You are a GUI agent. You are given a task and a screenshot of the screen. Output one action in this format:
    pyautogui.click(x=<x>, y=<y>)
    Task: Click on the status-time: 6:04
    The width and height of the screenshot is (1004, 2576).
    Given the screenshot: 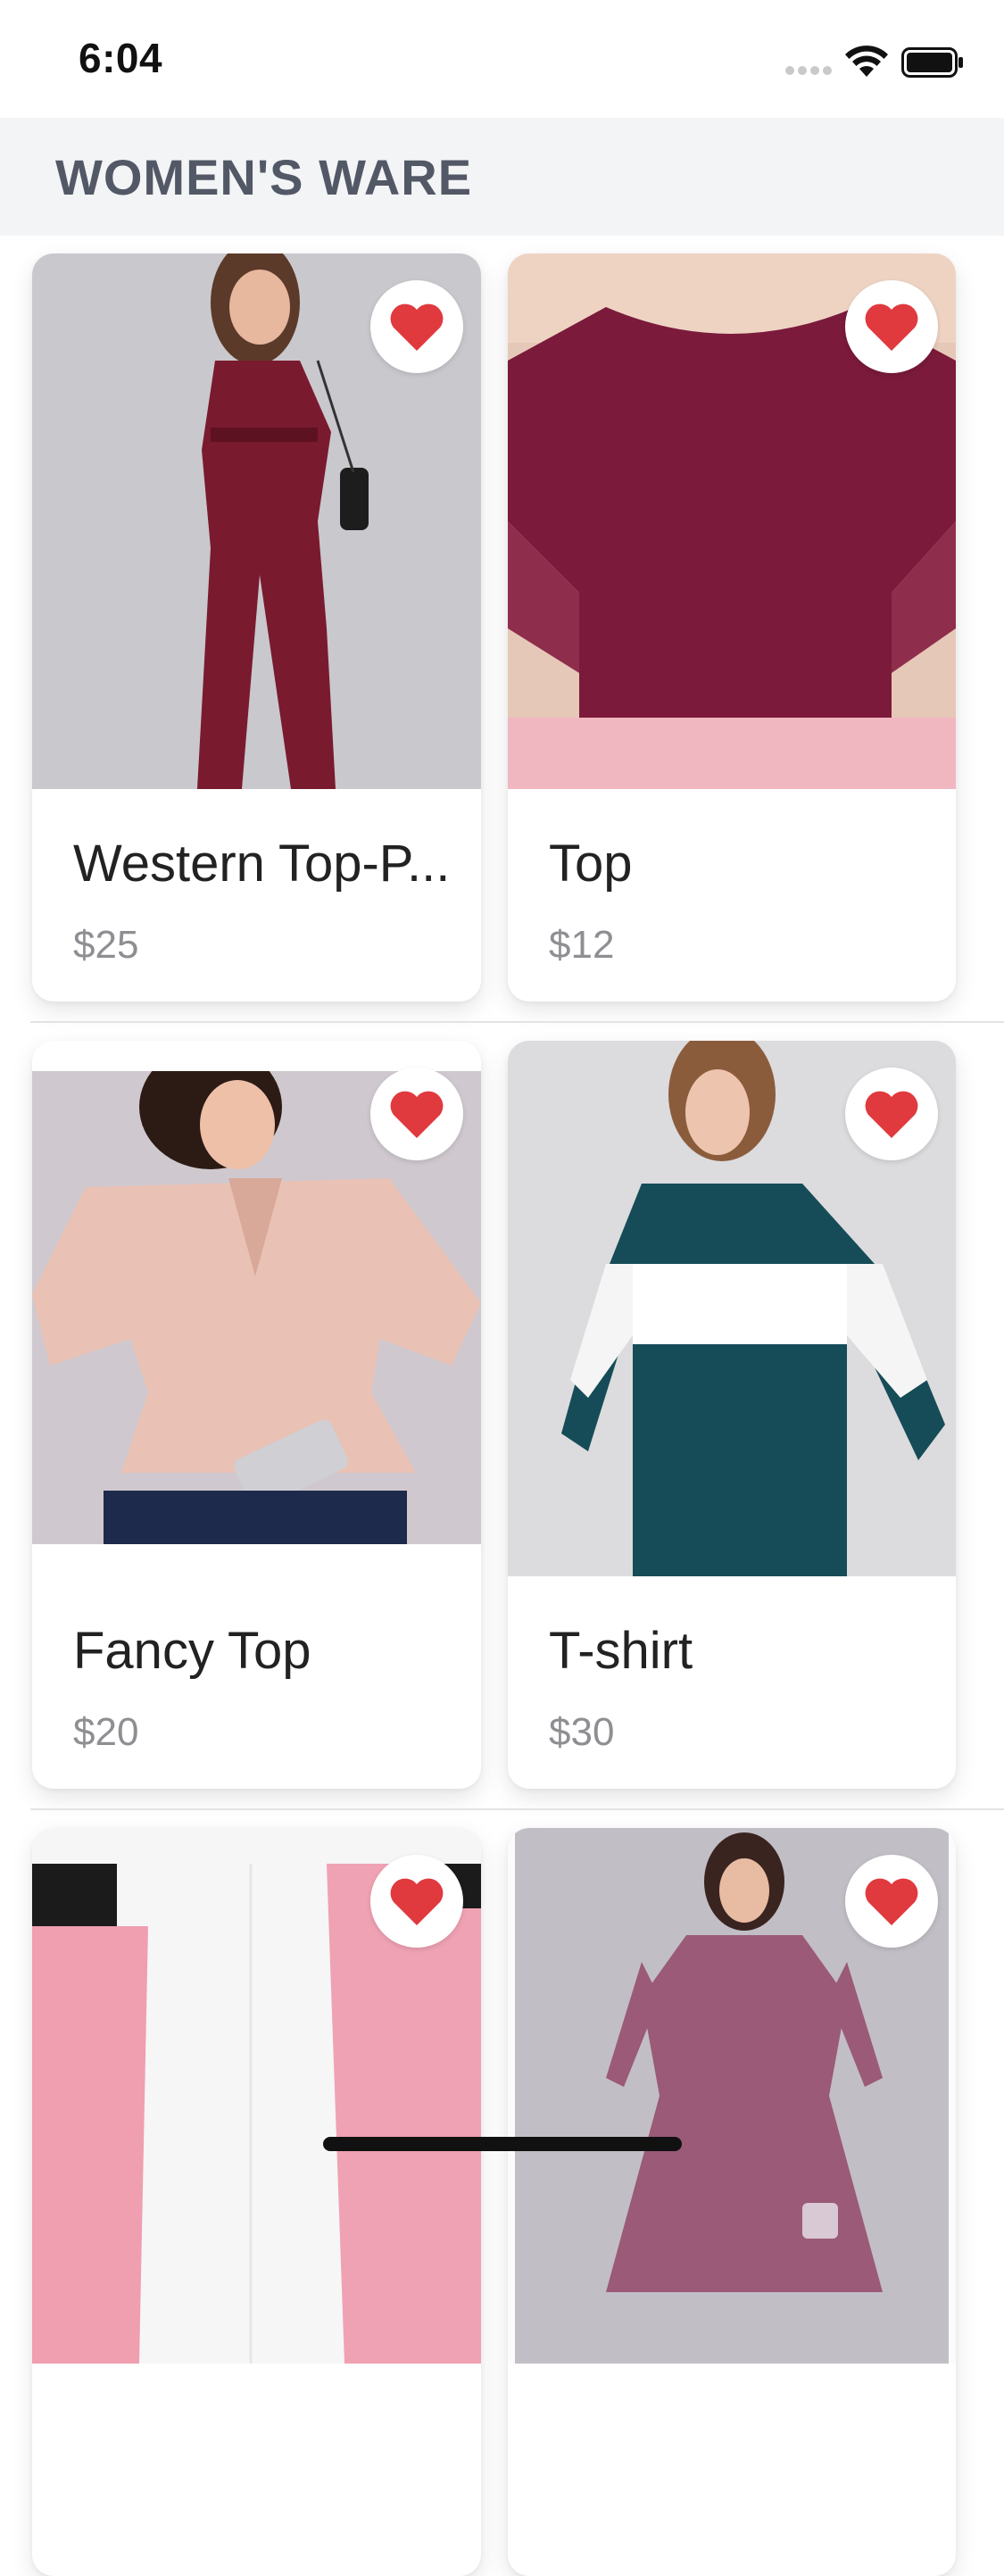 What is the action you would take?
    pyautogui.click(x=121, y=58)
    